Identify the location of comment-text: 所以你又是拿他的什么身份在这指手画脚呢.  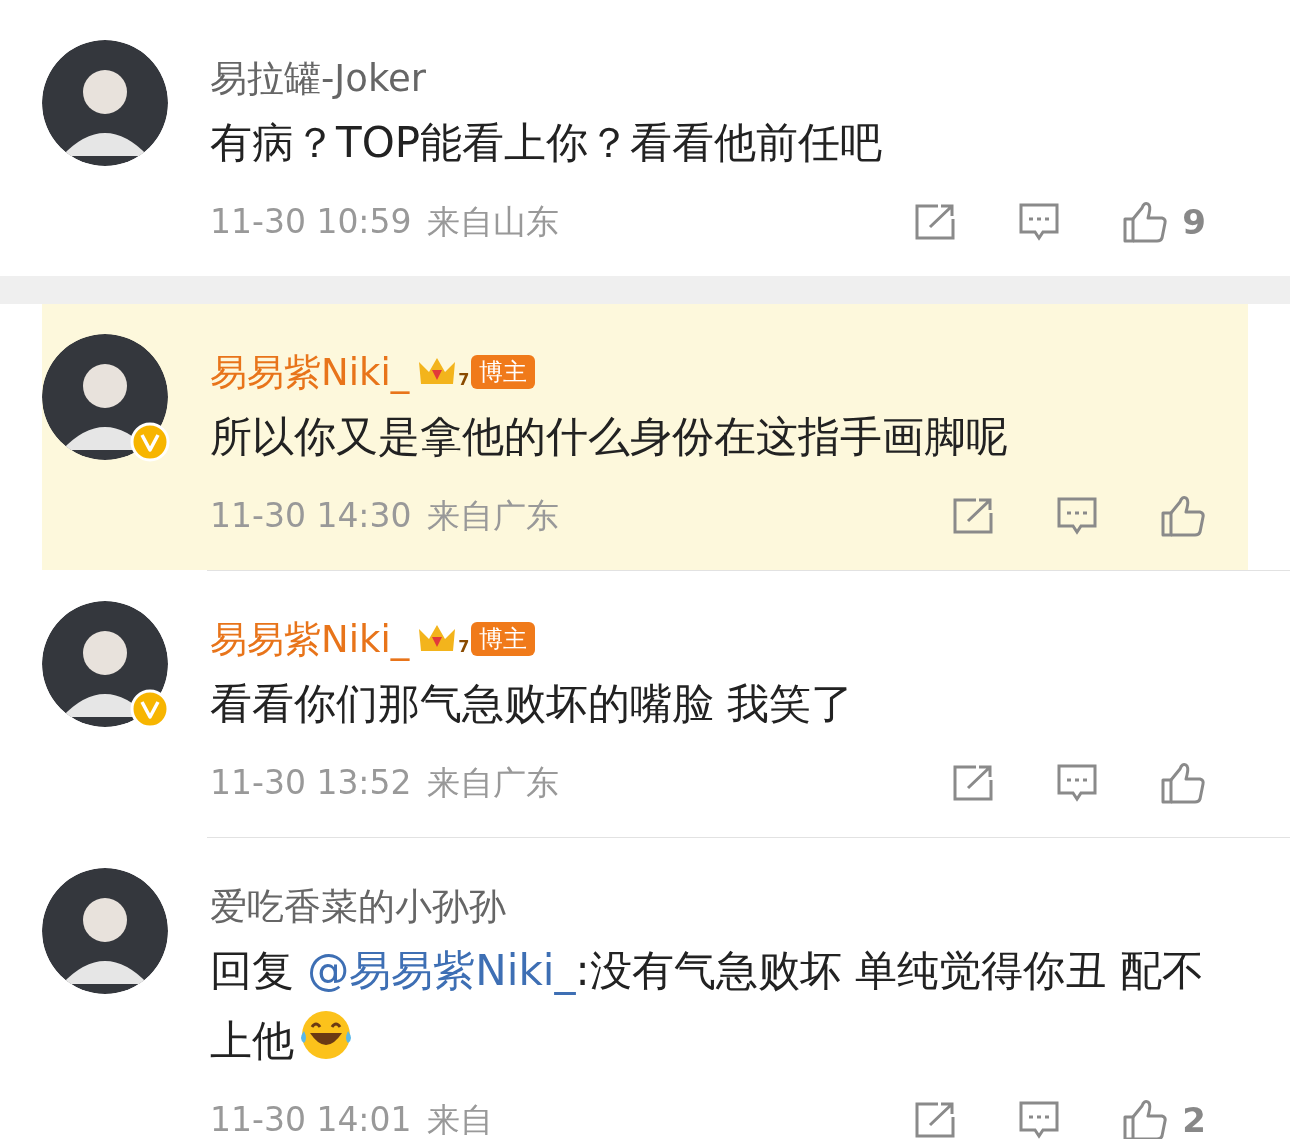
(609, 437).